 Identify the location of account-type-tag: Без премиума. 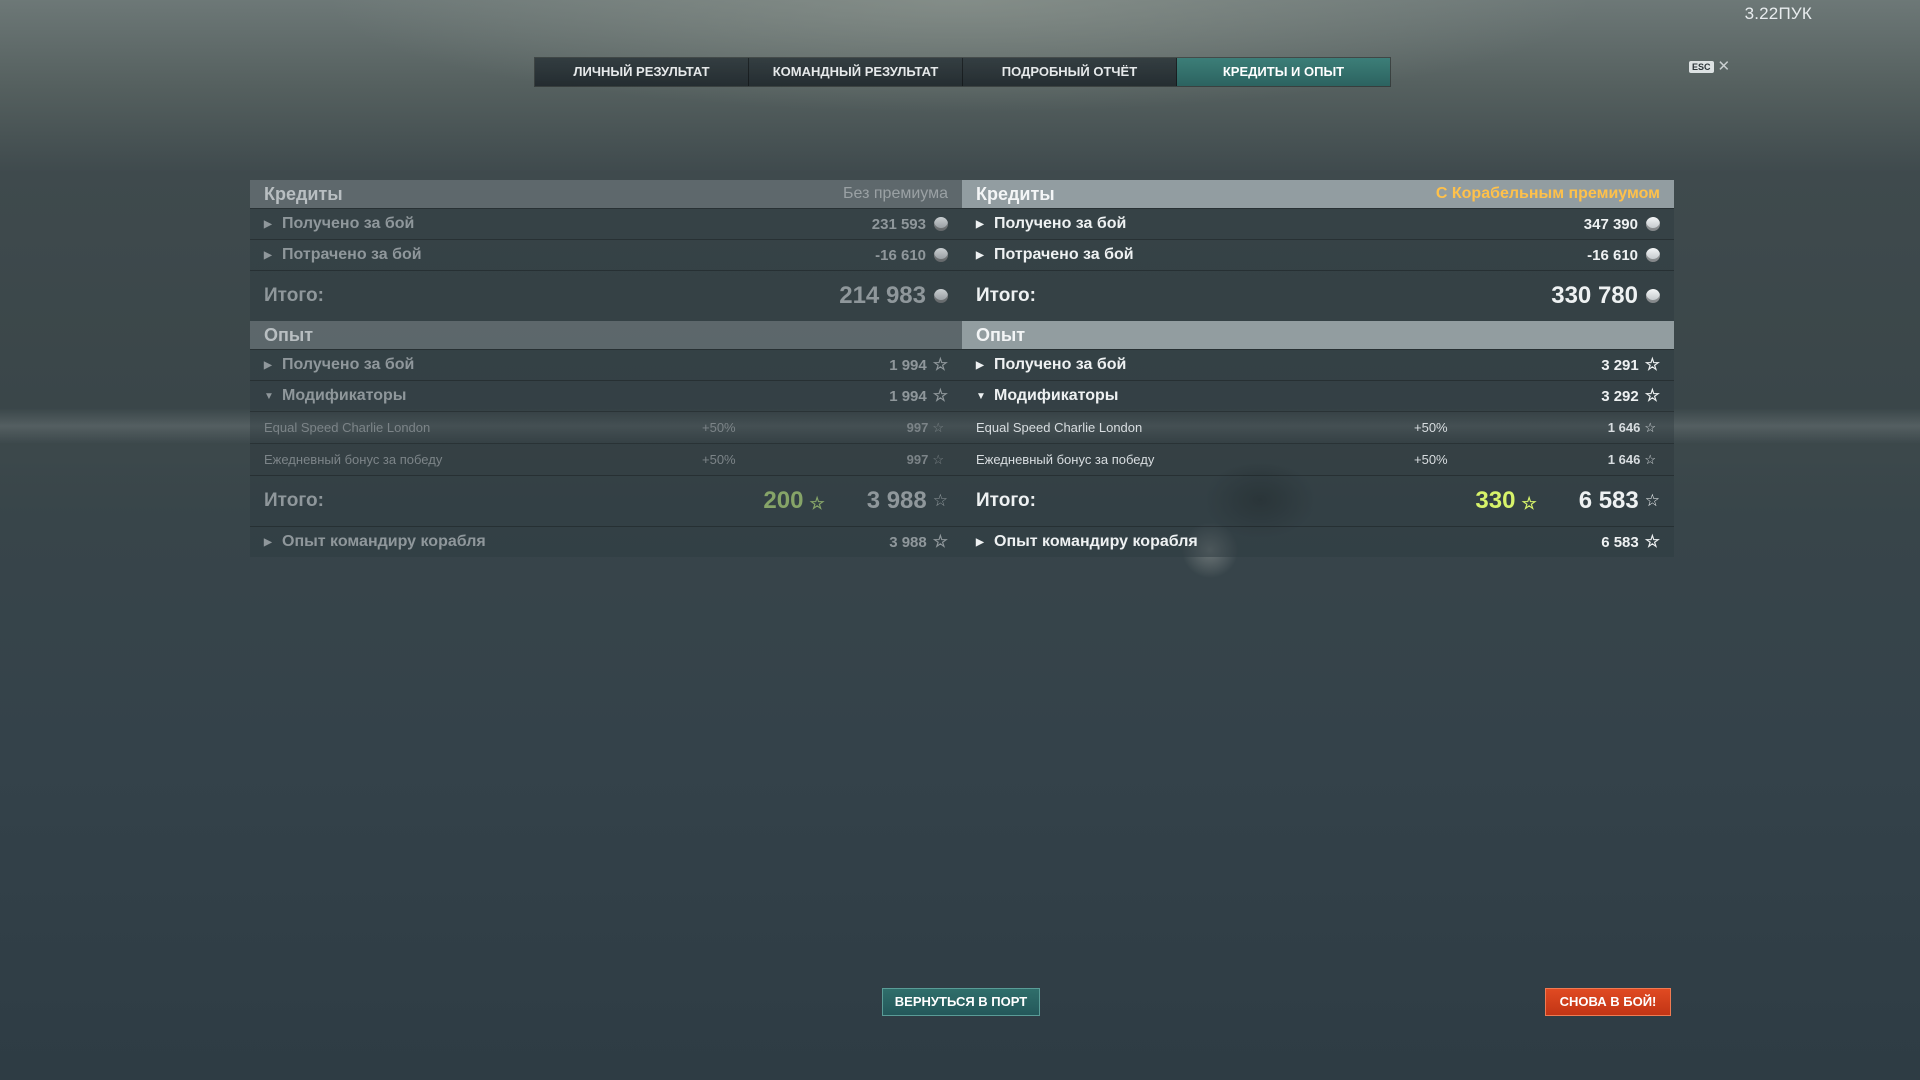
(895, 193).